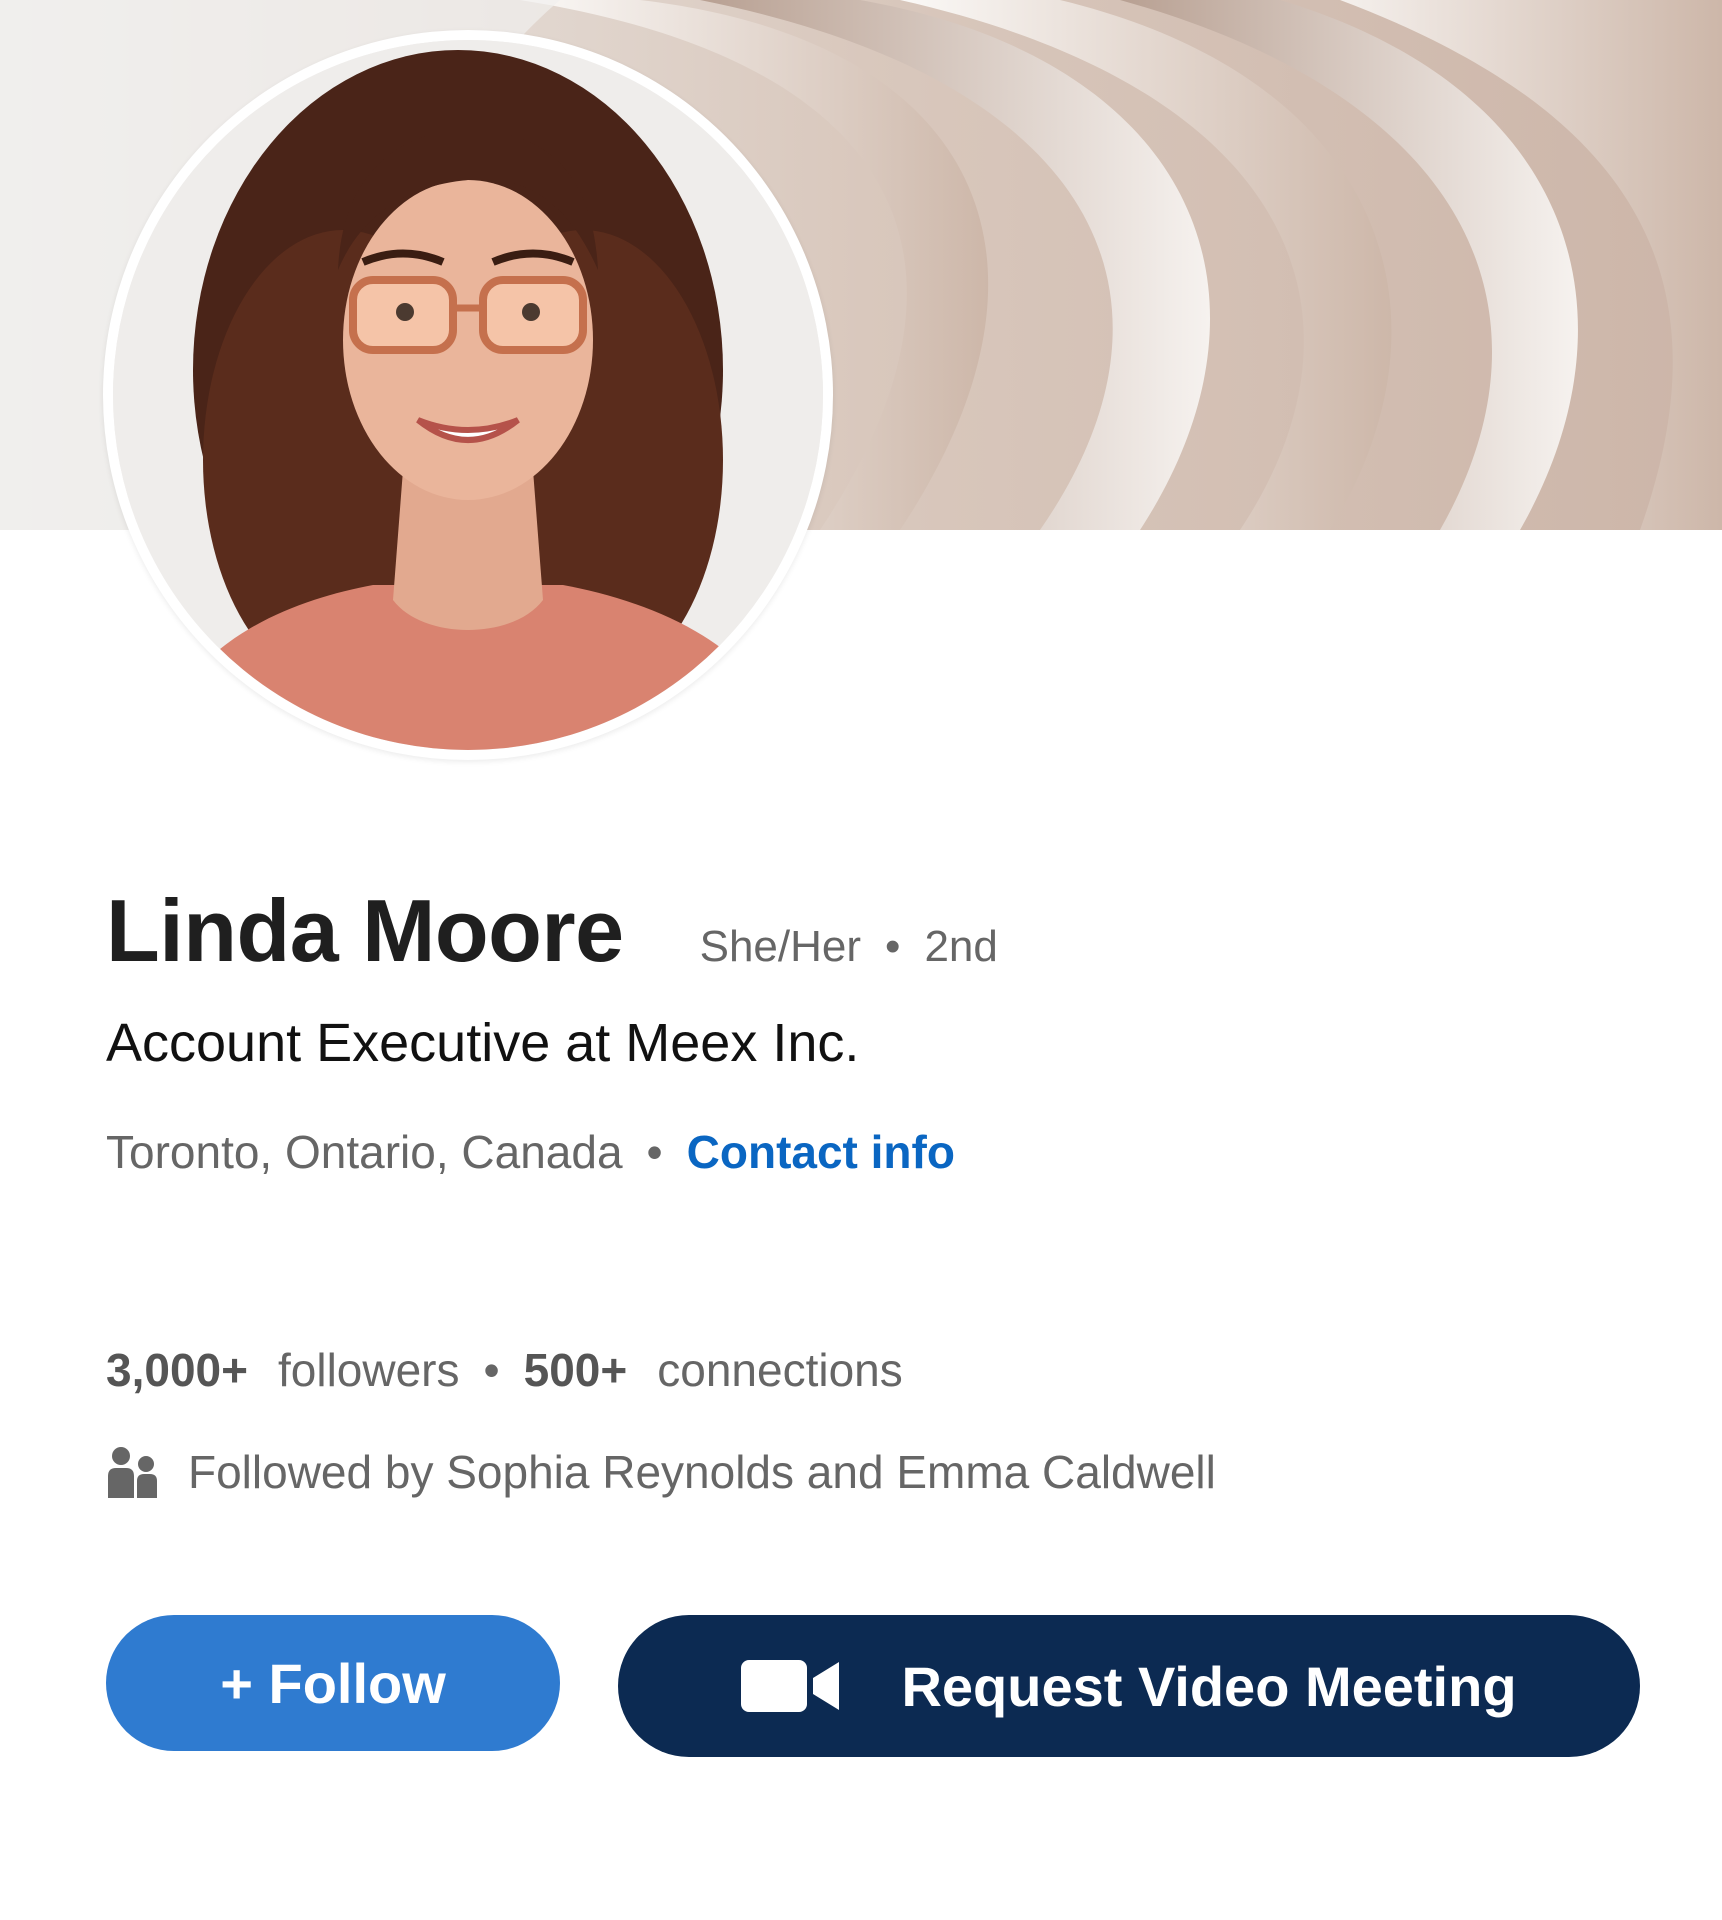 The image size is (1722, 1920). I want to click on people-icon, so click(132, 1472).